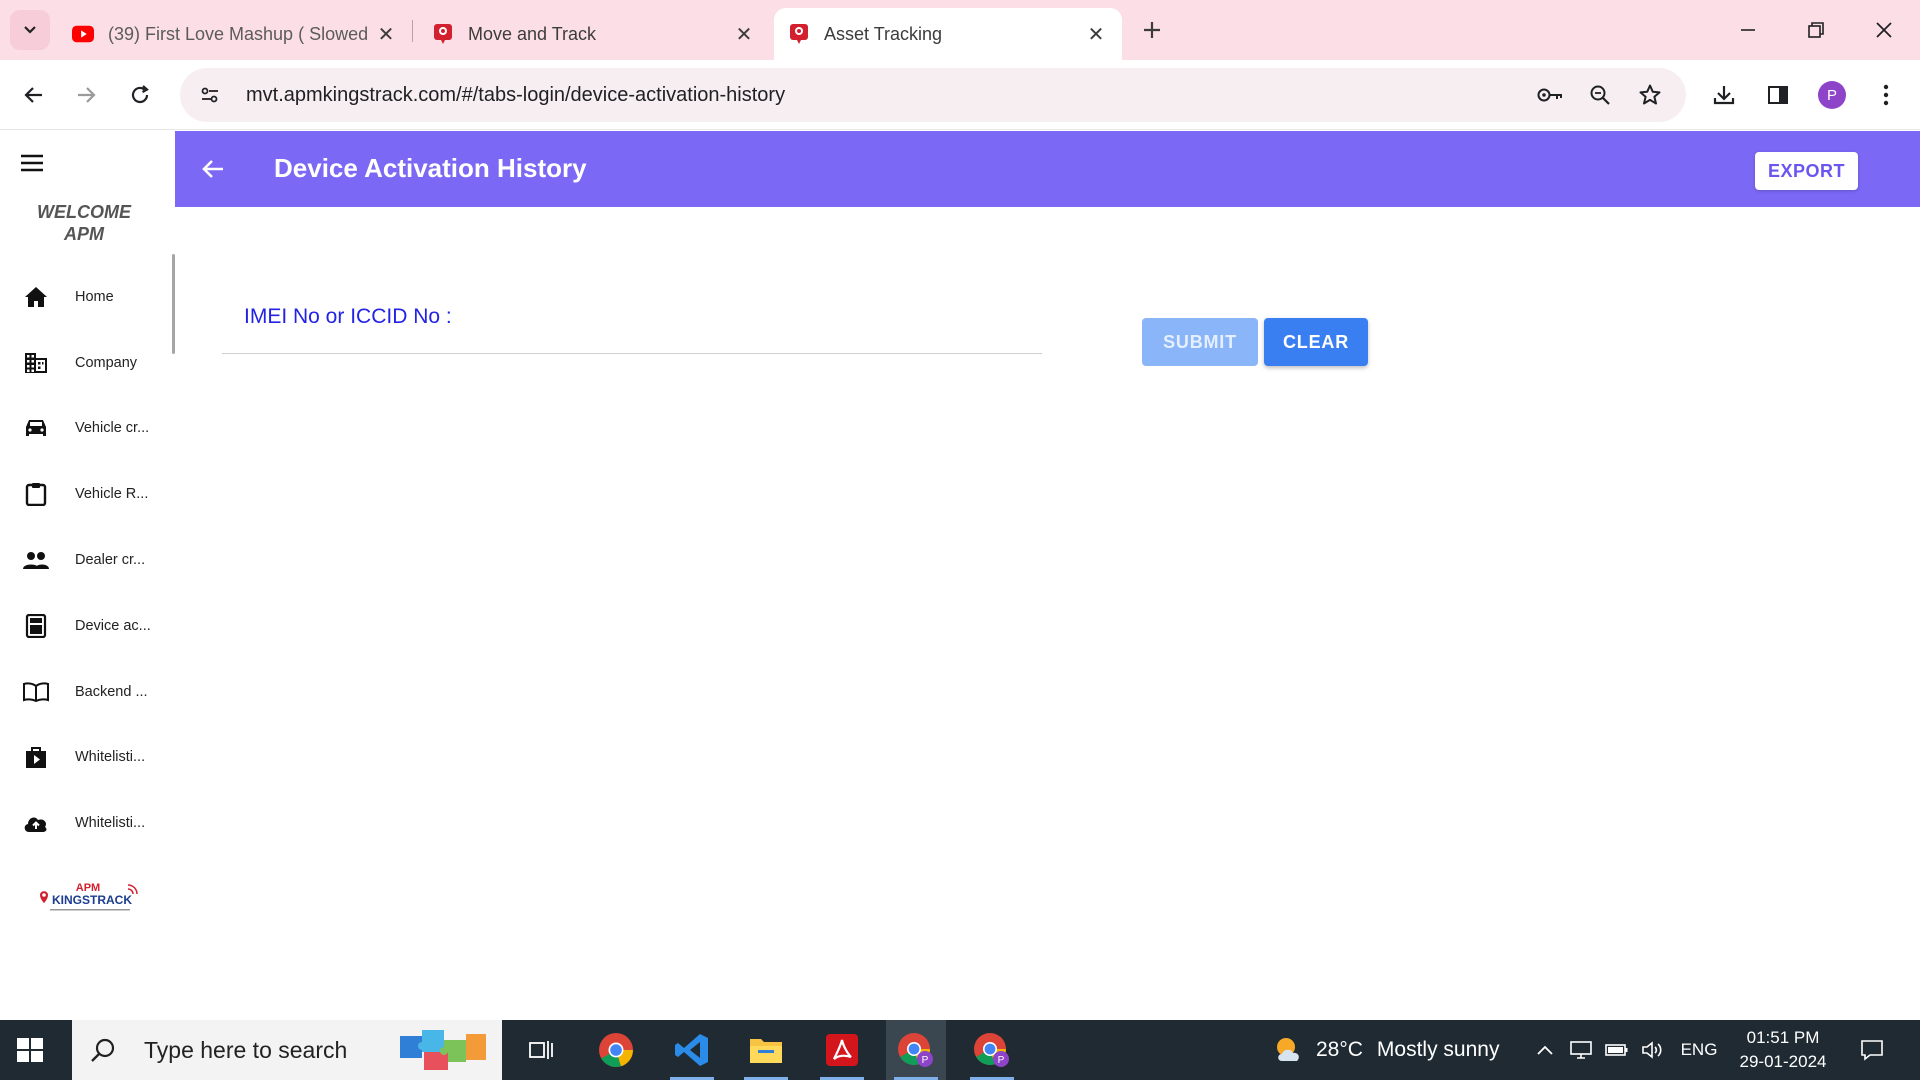 This screenshot has width=1920, height=1080. I want to click on minimize-icon, so click(1748, 30).